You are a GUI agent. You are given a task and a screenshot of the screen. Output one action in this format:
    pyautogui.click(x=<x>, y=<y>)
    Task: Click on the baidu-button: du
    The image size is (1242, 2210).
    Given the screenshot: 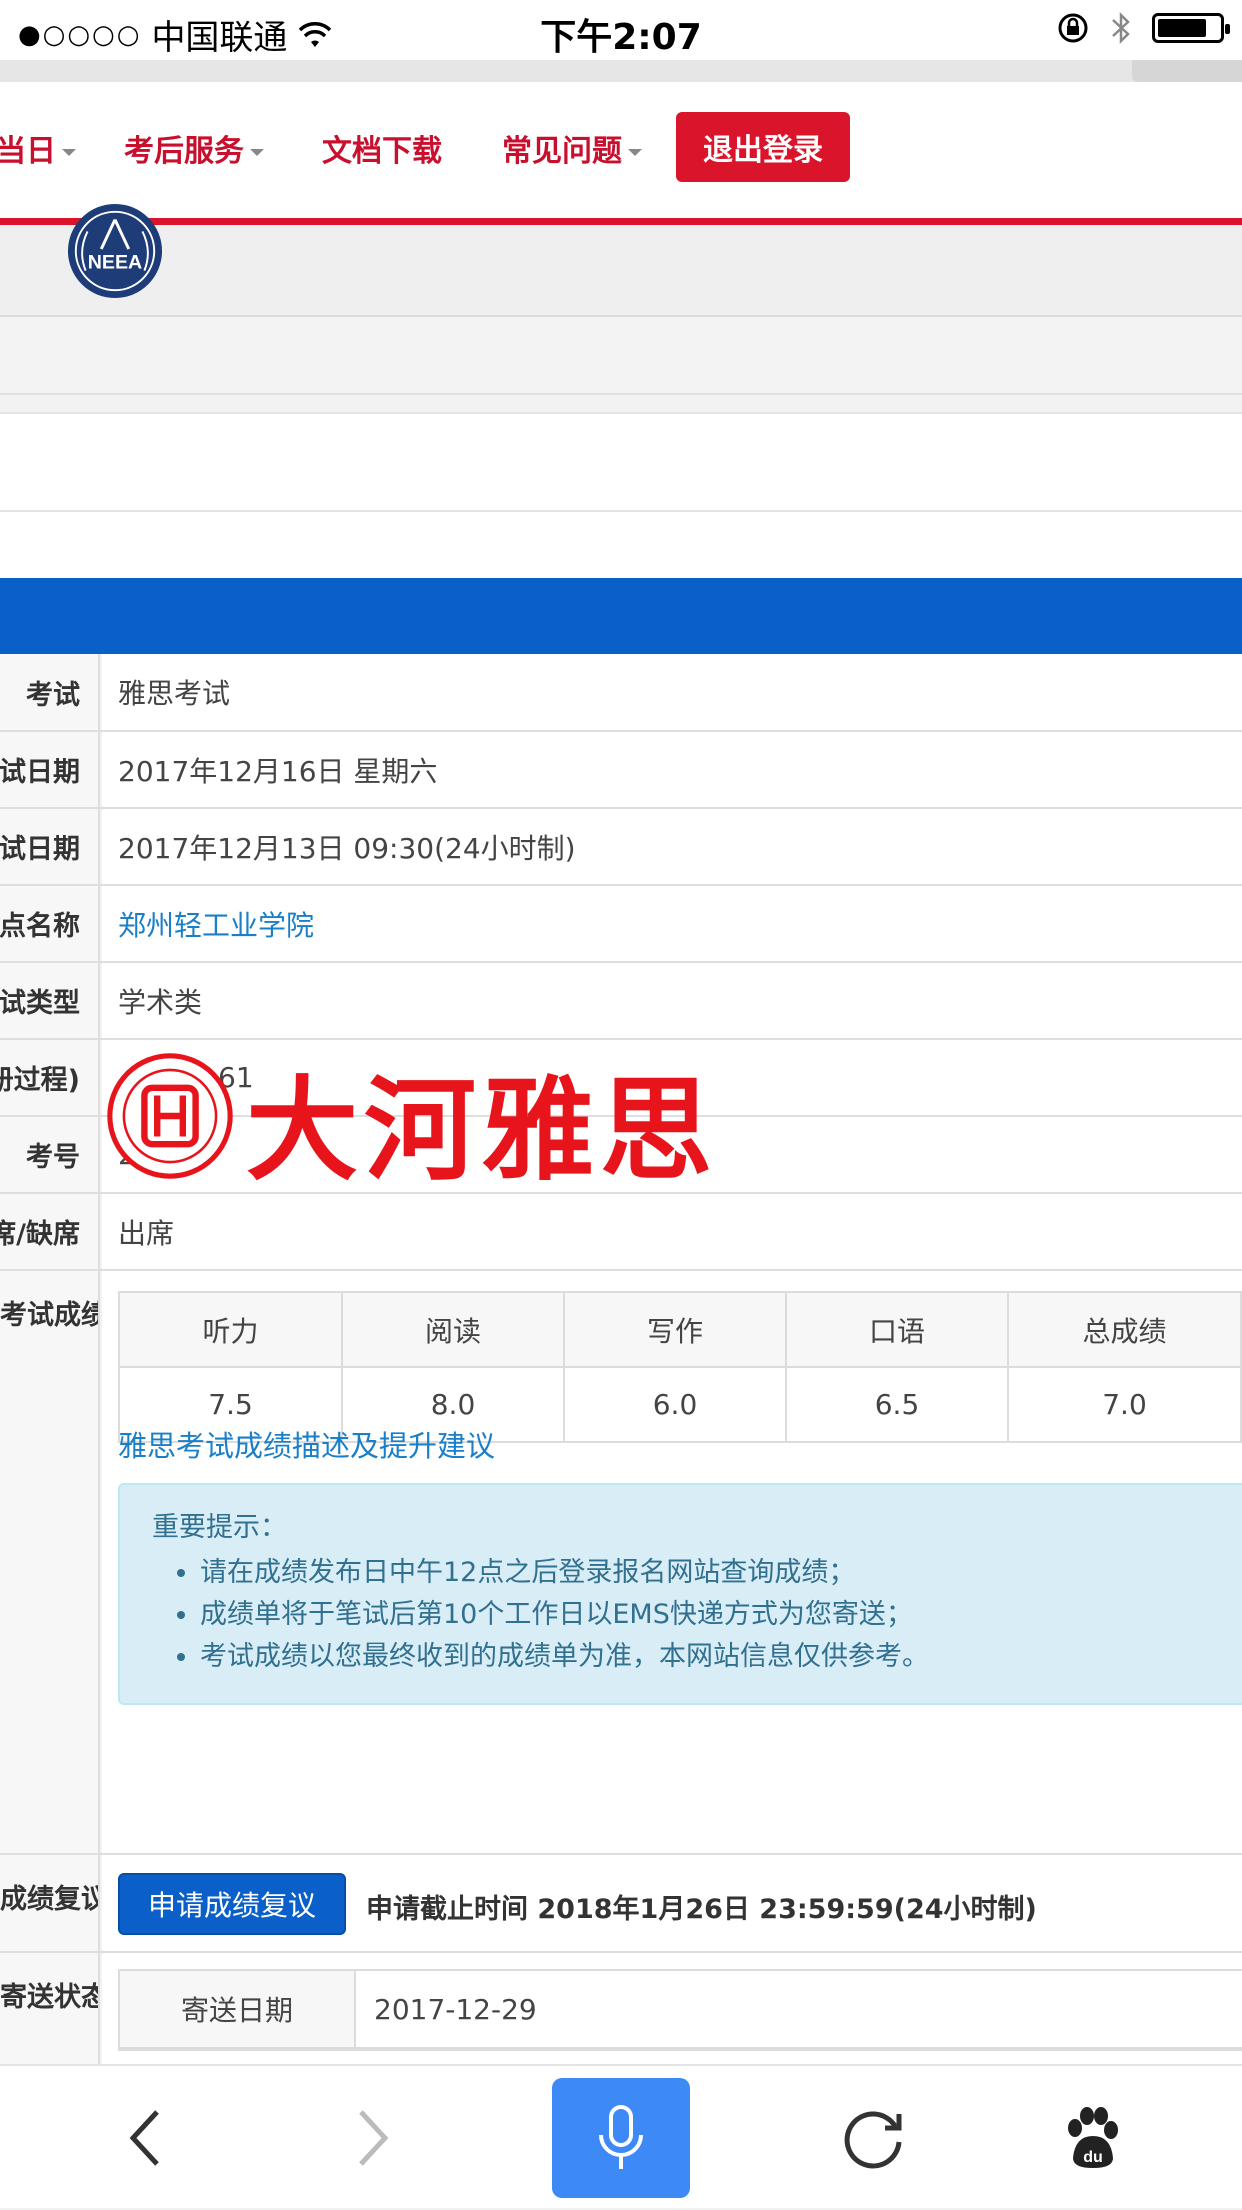 What is the action you would take?
    pyautogui.click(x=1091, y=2138)
    